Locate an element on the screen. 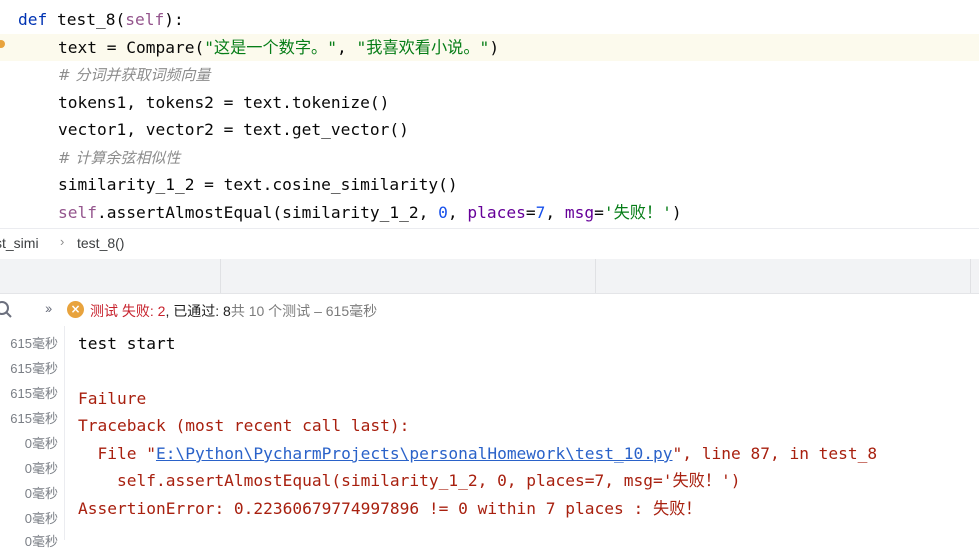 The width and height of the screenshot is (979, 550). failed-count: 失败: 2 is located at coordinates (143, 311).